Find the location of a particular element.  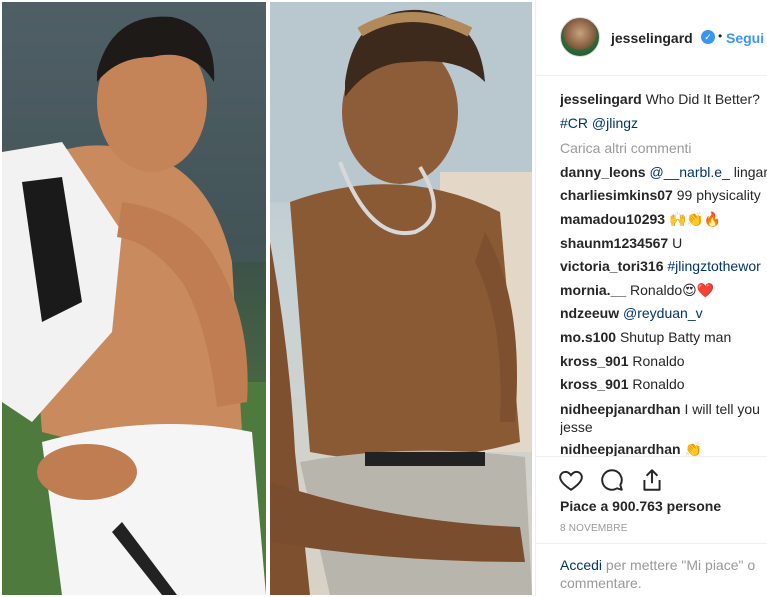

follow-button: Segui is located at coordinates (745, 38).